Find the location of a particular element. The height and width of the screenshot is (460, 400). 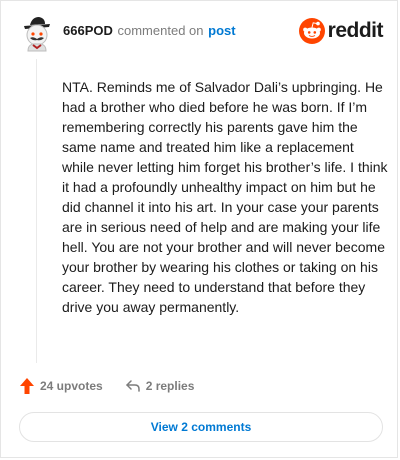

reddit-wordmark: reddit is located at coordinates (355, 30).